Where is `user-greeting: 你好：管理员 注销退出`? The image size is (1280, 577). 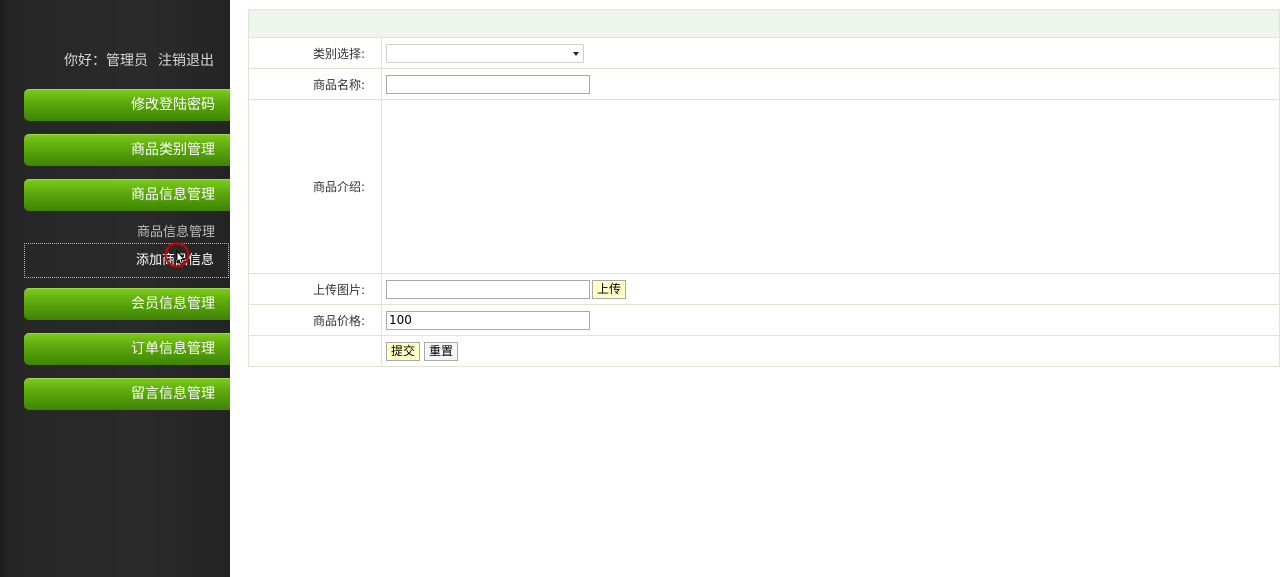
user-greeting: 你好：管理员 注销退出 is located at coordinates (139, 60).